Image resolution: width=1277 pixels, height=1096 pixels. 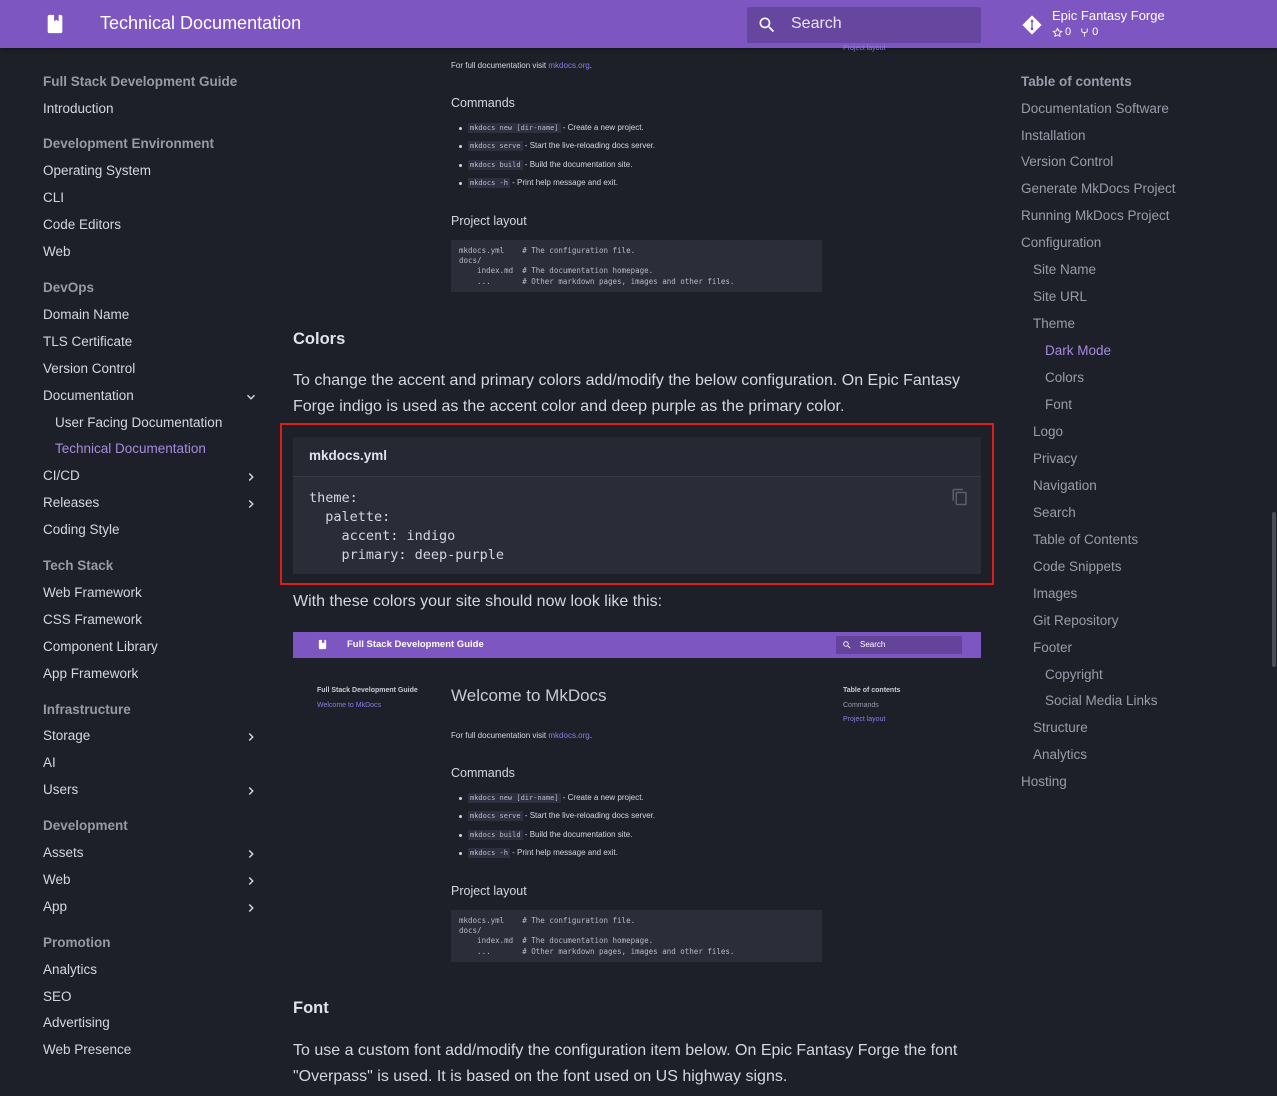 What do you see at coordinates (1076, 620) in the screenshot?
I see `toc-link: Git Repository` at bounding box center [1076, 620].